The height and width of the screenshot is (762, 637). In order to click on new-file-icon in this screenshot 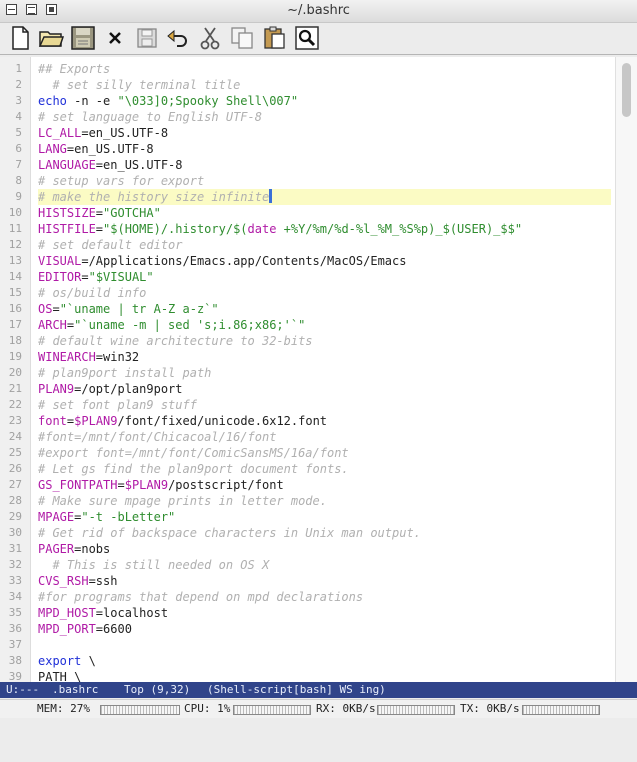, I will do `click(20, 38)`.